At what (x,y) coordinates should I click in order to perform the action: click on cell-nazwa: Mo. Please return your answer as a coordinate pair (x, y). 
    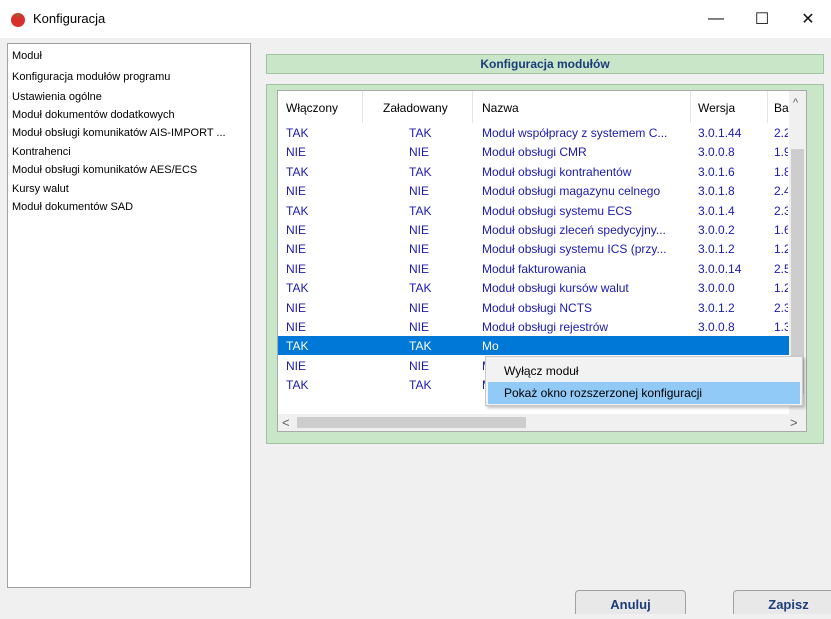
    Looking at the image, I should click on (490, 346).